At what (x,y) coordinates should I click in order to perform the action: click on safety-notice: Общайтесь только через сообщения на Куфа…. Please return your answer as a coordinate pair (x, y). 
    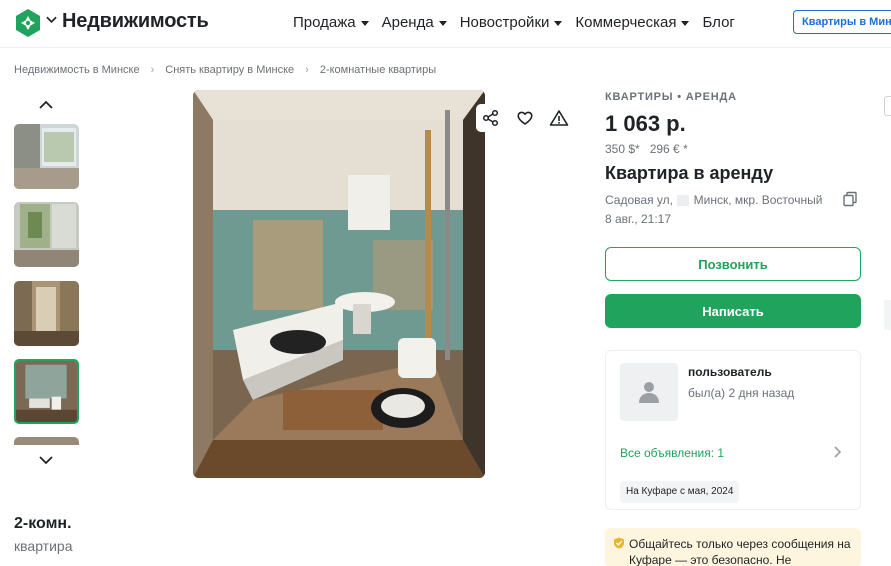
    Looking at the image, I should click on (733, 547).